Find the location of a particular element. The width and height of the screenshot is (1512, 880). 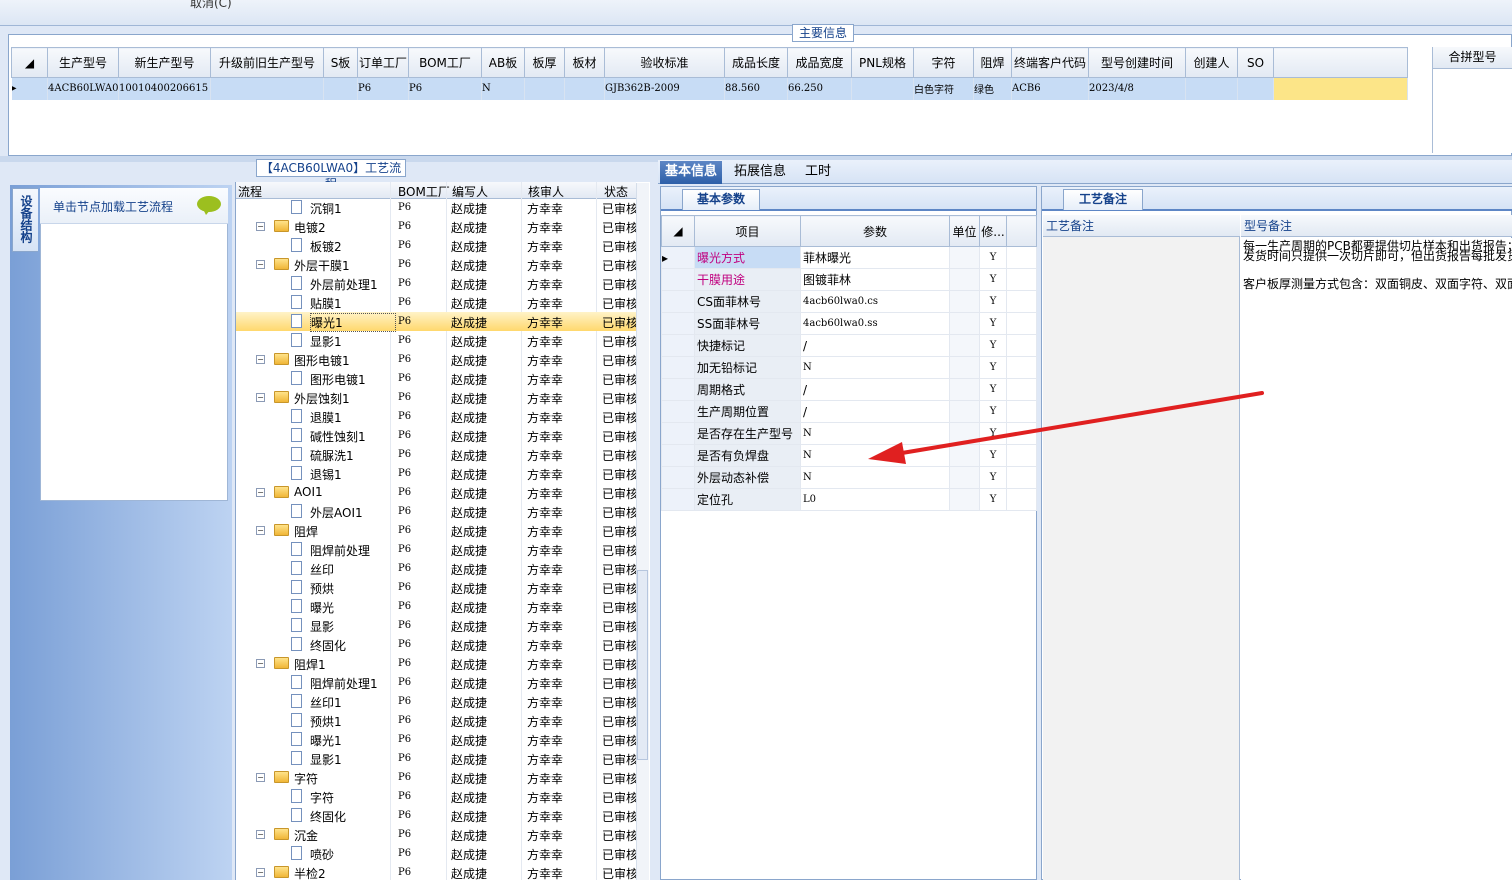

tree-row: − 阻焊1 P6 赵成捷 方幸幸 已审核 is located at coordinates (436, 663).